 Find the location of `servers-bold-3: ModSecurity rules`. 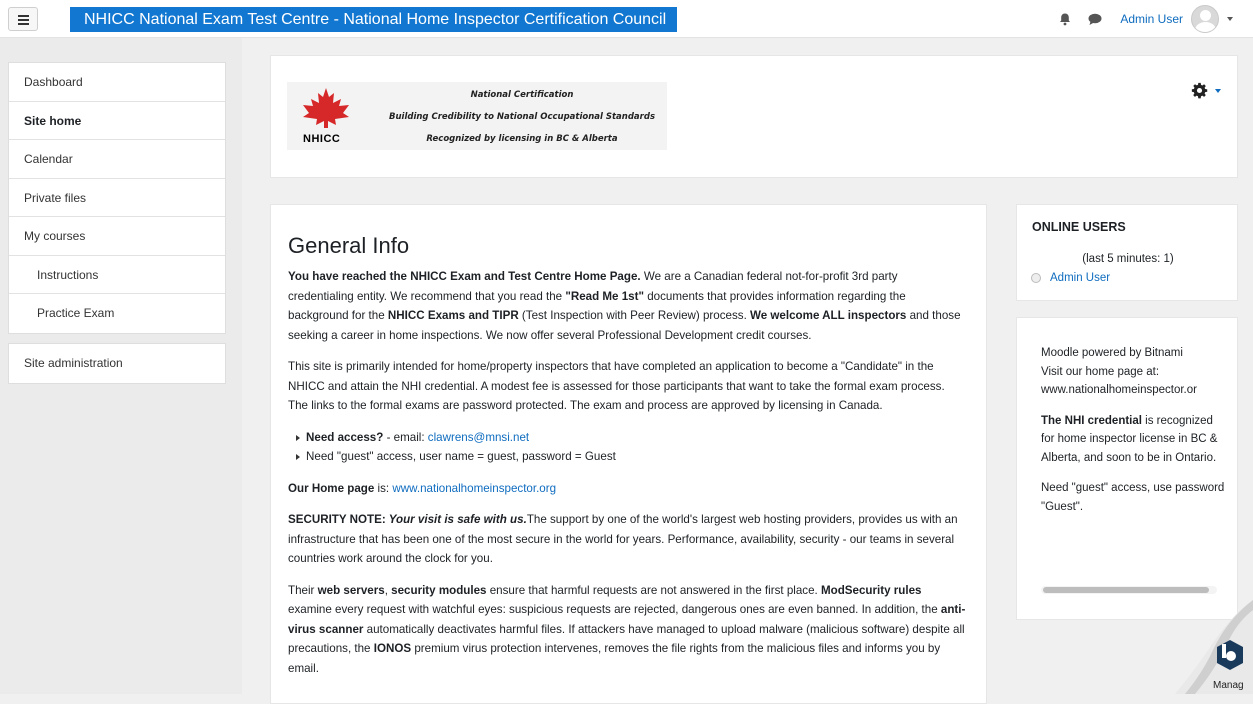

servers-bold-3: ModSecurity rules is located at coordinates (871, 590).